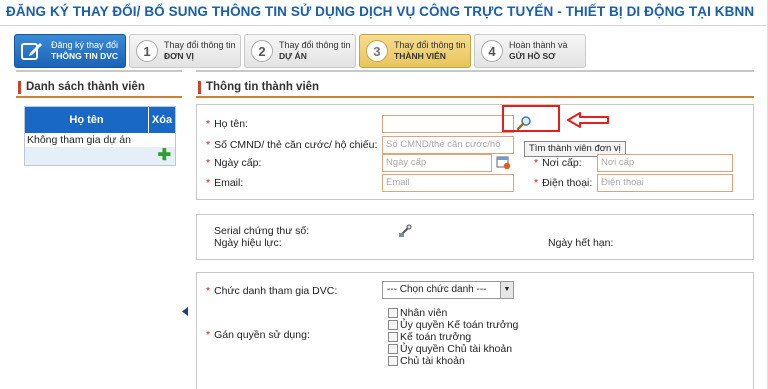  I want to click on email-label-text: Email:, so click(229, 183).